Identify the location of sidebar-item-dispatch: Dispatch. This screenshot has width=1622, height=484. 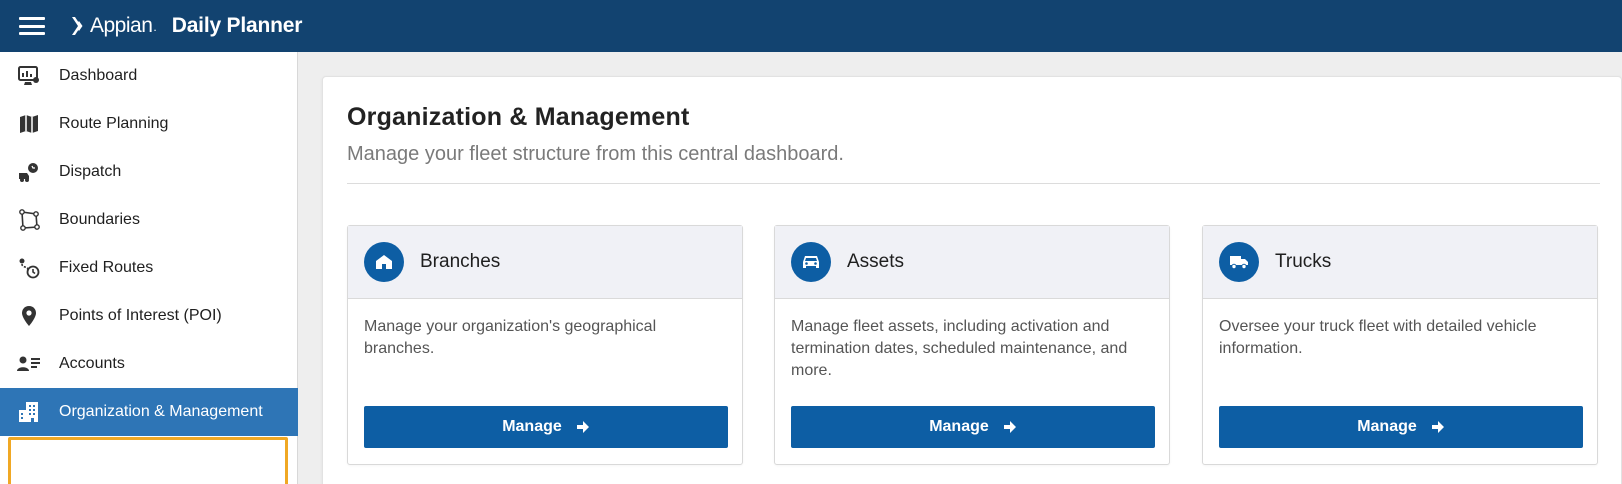
(149, 172).